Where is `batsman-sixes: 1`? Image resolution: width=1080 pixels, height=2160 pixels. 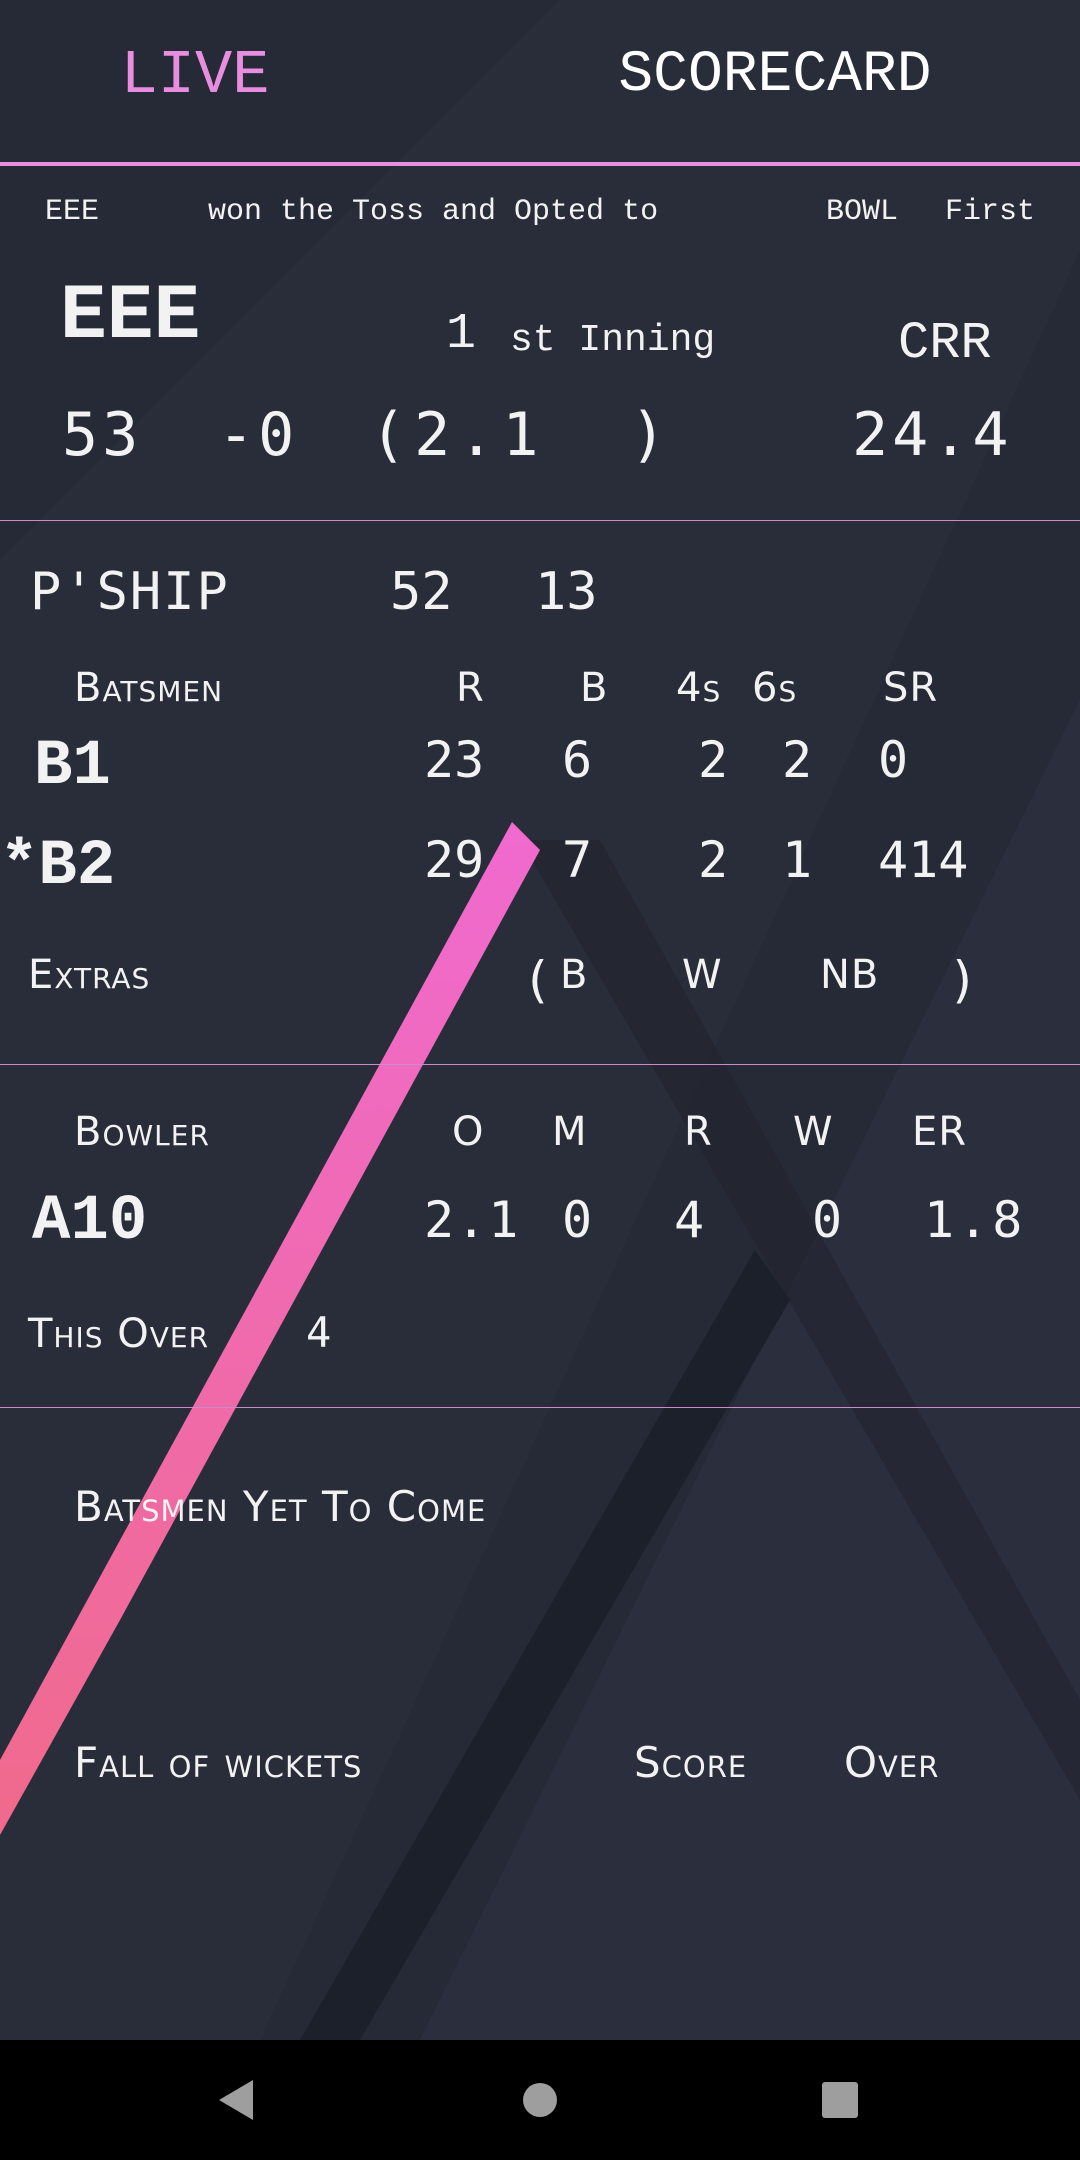
batsman-sixes: 1 is located at coordinates (797, 860).